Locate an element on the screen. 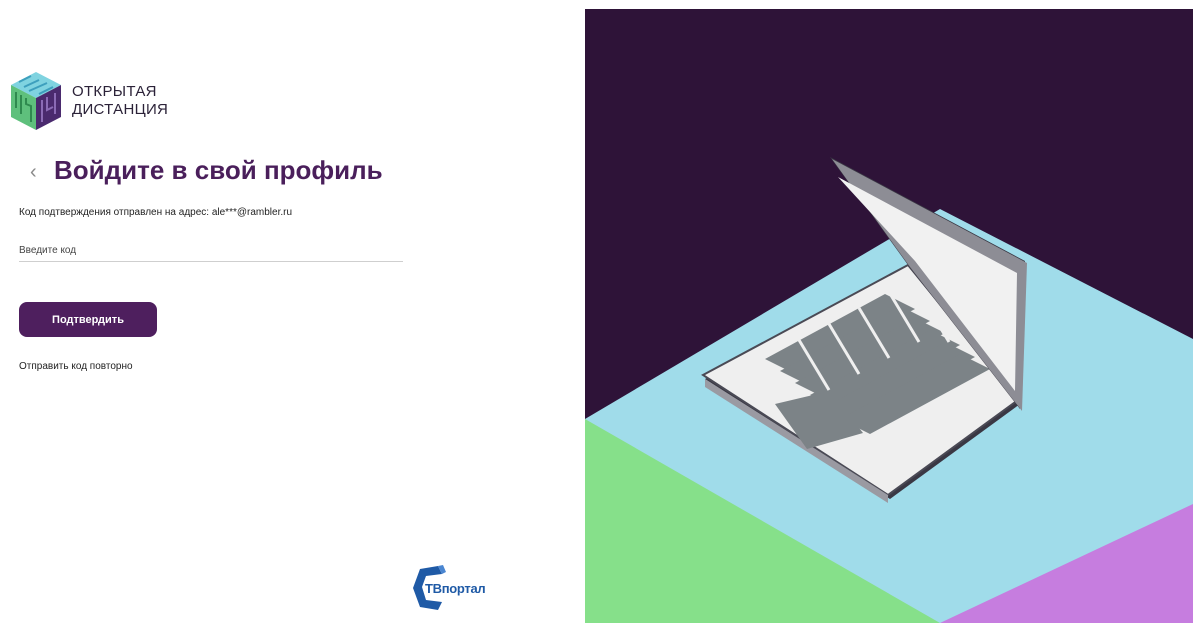 Image resolution: width=1197 pixels, height=623 pixels. brand-line-2: ДИСТАНЦИЯ is located at coordinates (120, 109).